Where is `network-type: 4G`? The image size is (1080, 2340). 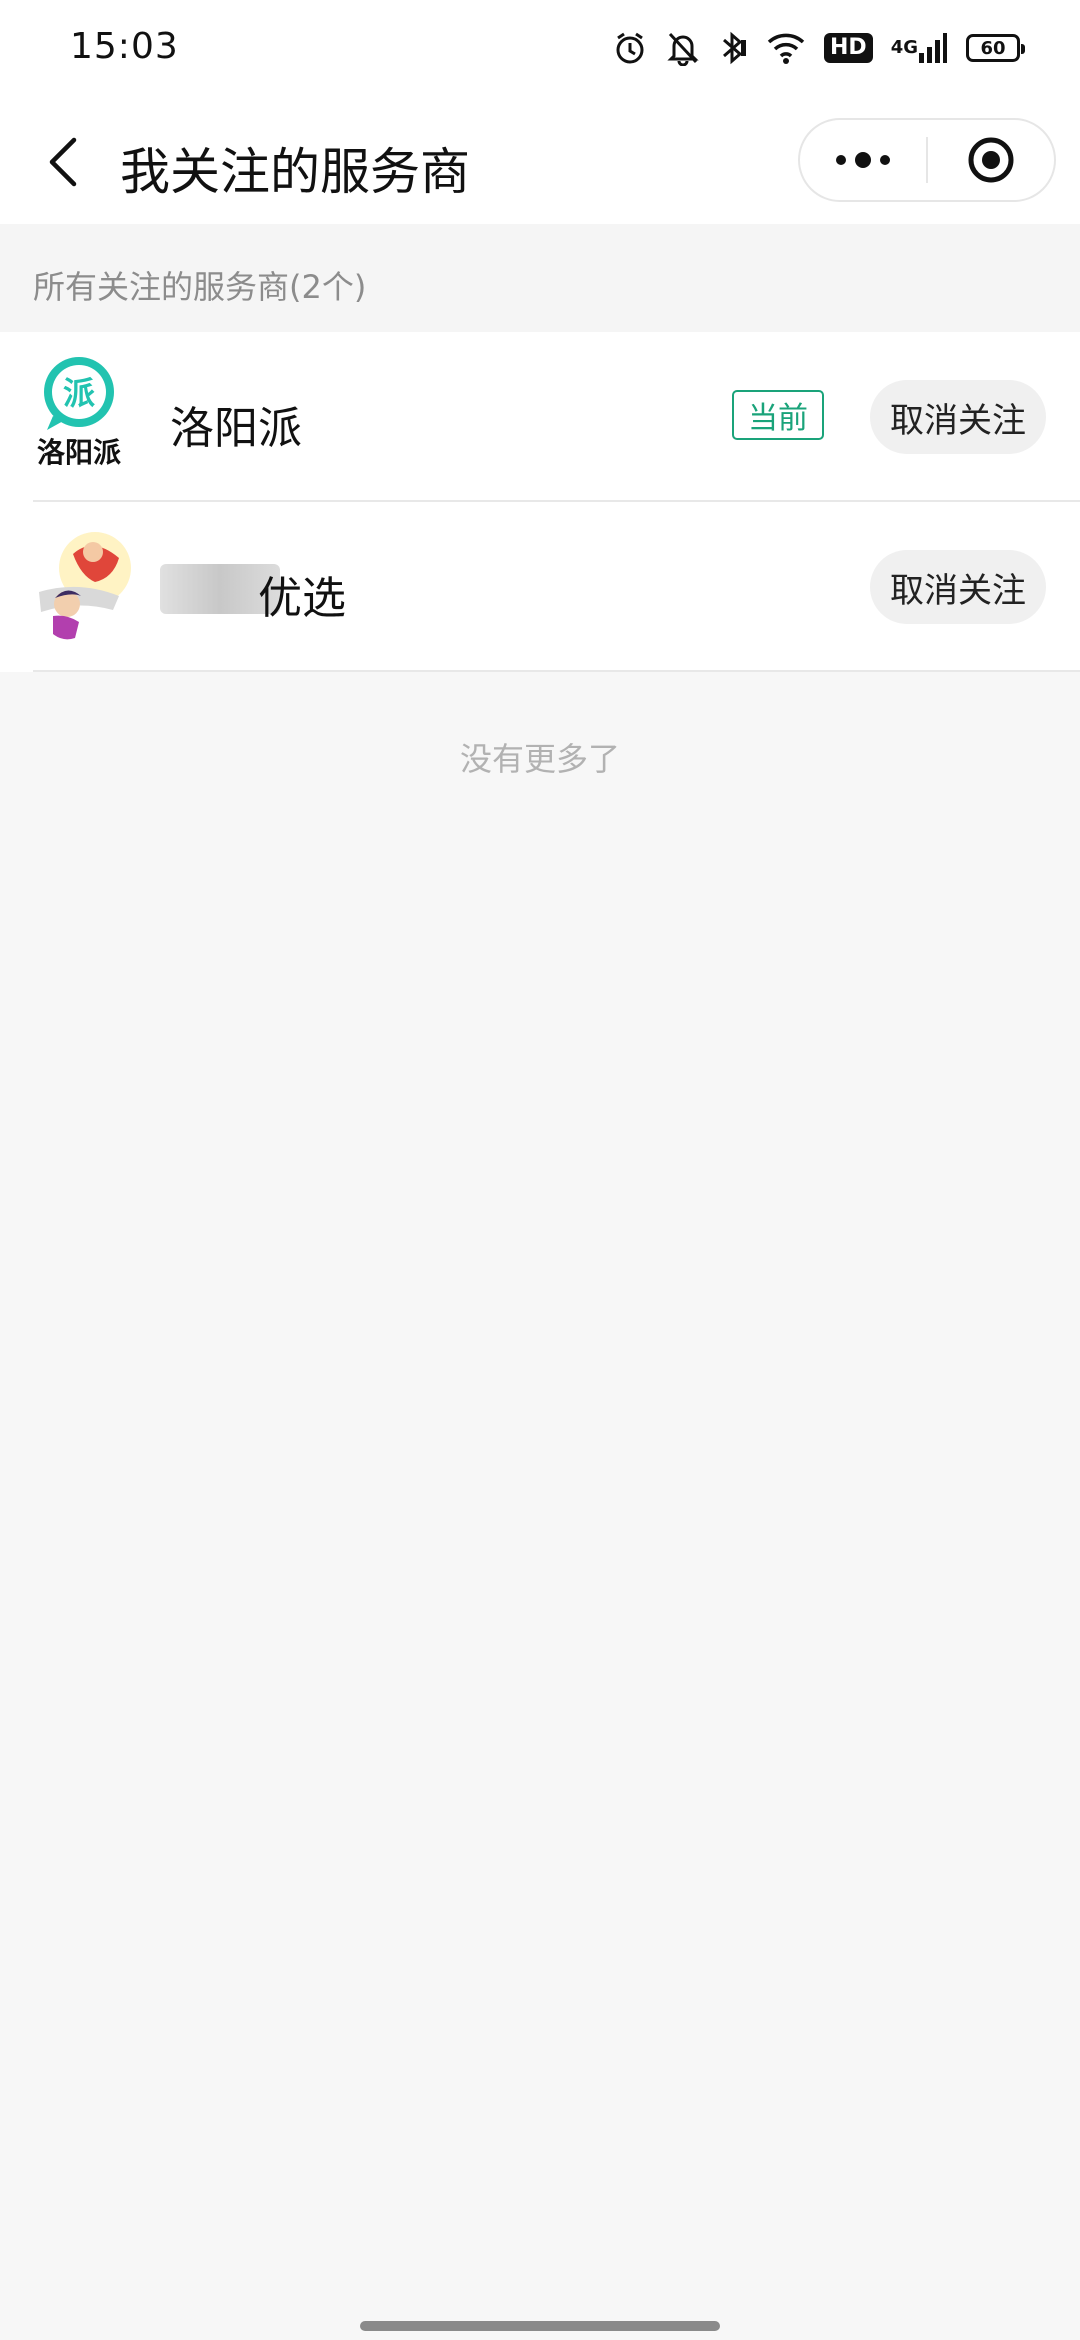
network-type: 4G is located at coordinates (904, 47).